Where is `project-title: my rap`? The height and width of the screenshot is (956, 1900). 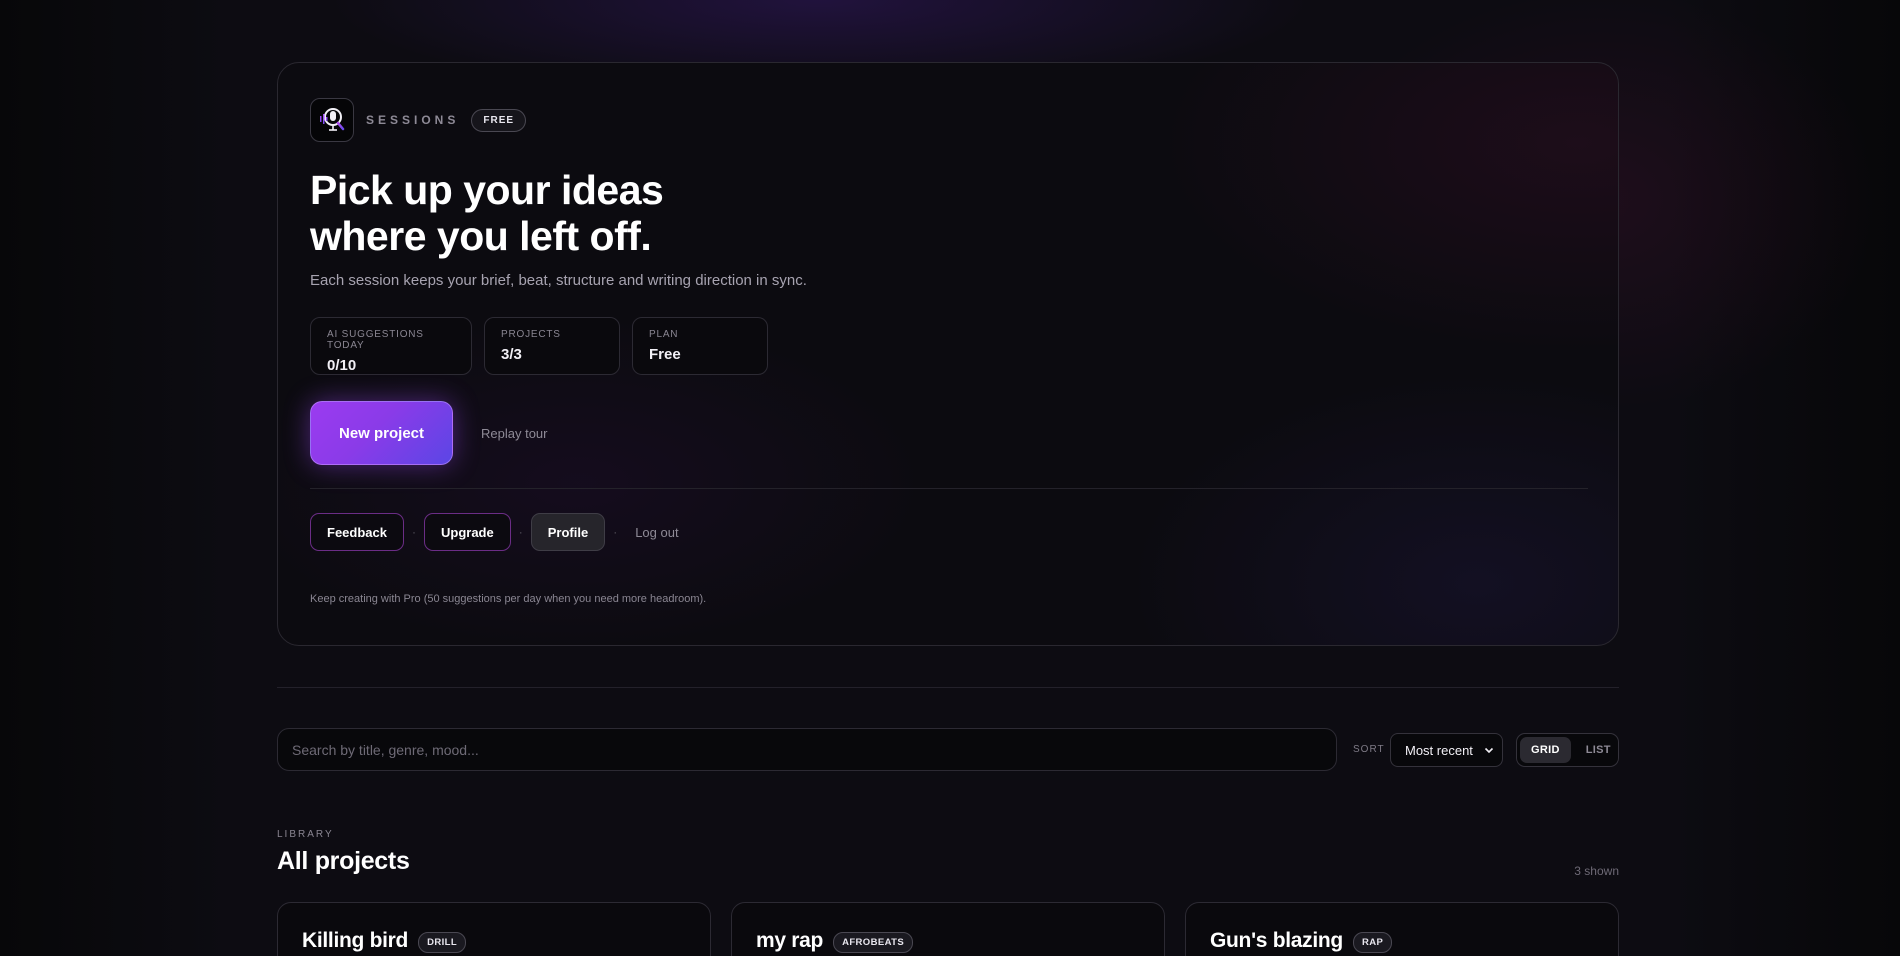 project-title: my rap is located at coordinates (790, 940).